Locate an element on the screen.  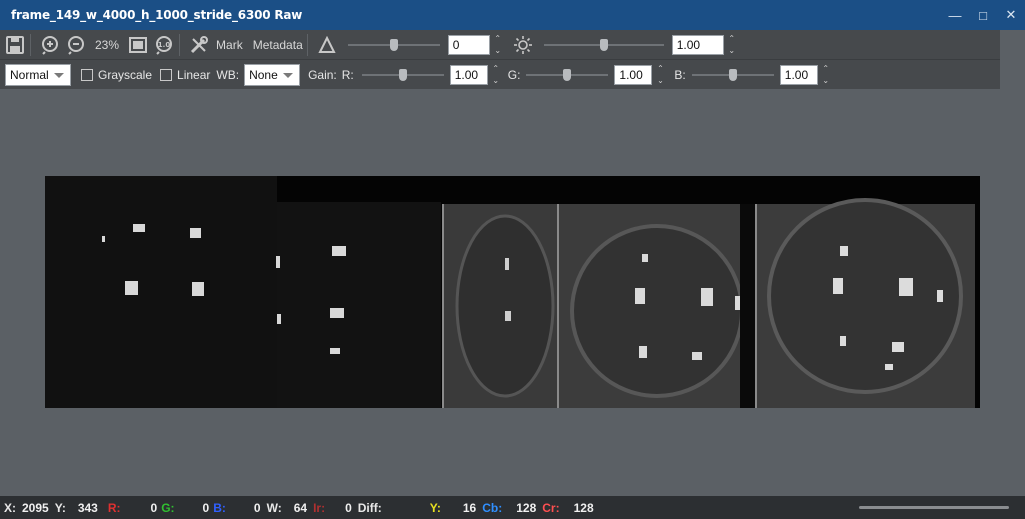
gain-b-slider-thumb is located at coordinates (732, 74).